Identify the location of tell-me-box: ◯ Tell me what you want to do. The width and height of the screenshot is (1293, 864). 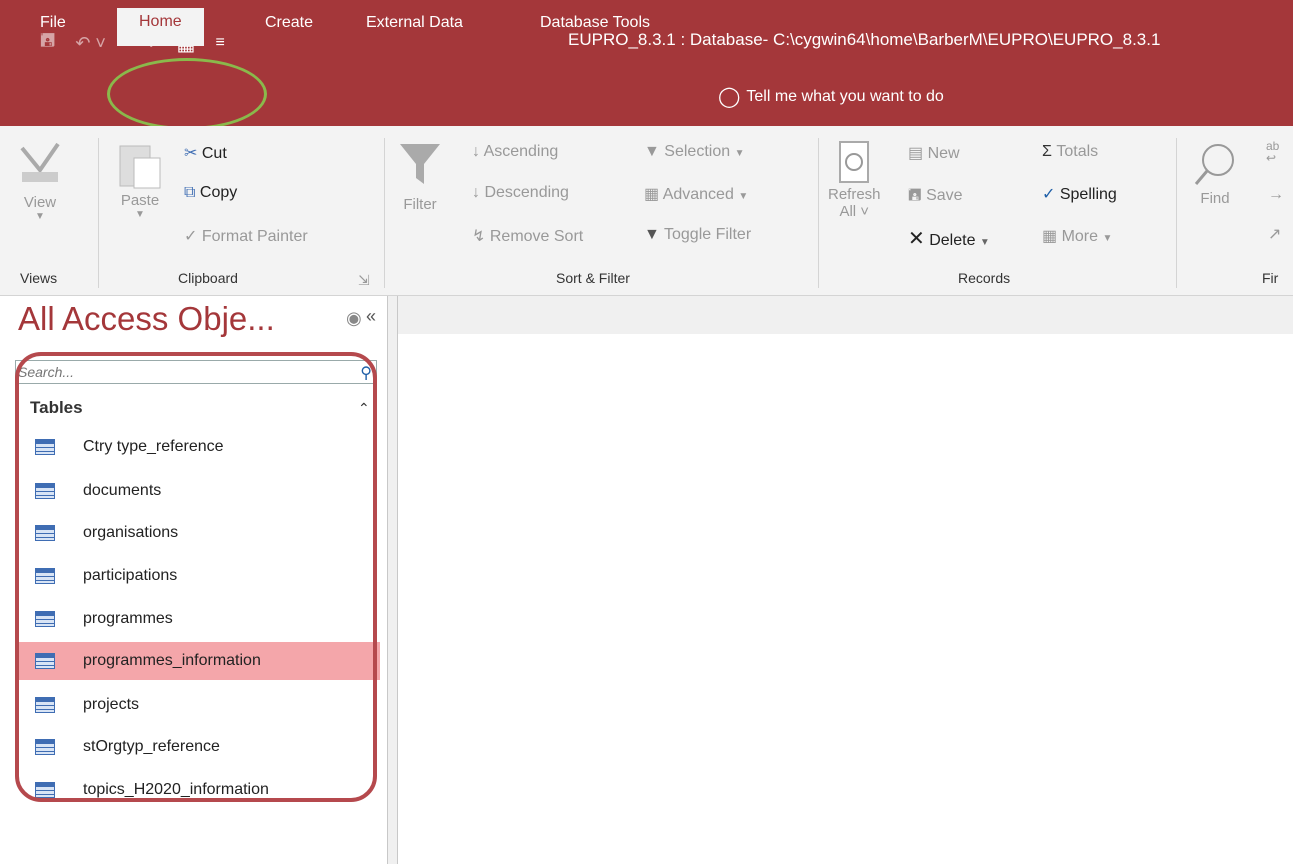
(831, 97).